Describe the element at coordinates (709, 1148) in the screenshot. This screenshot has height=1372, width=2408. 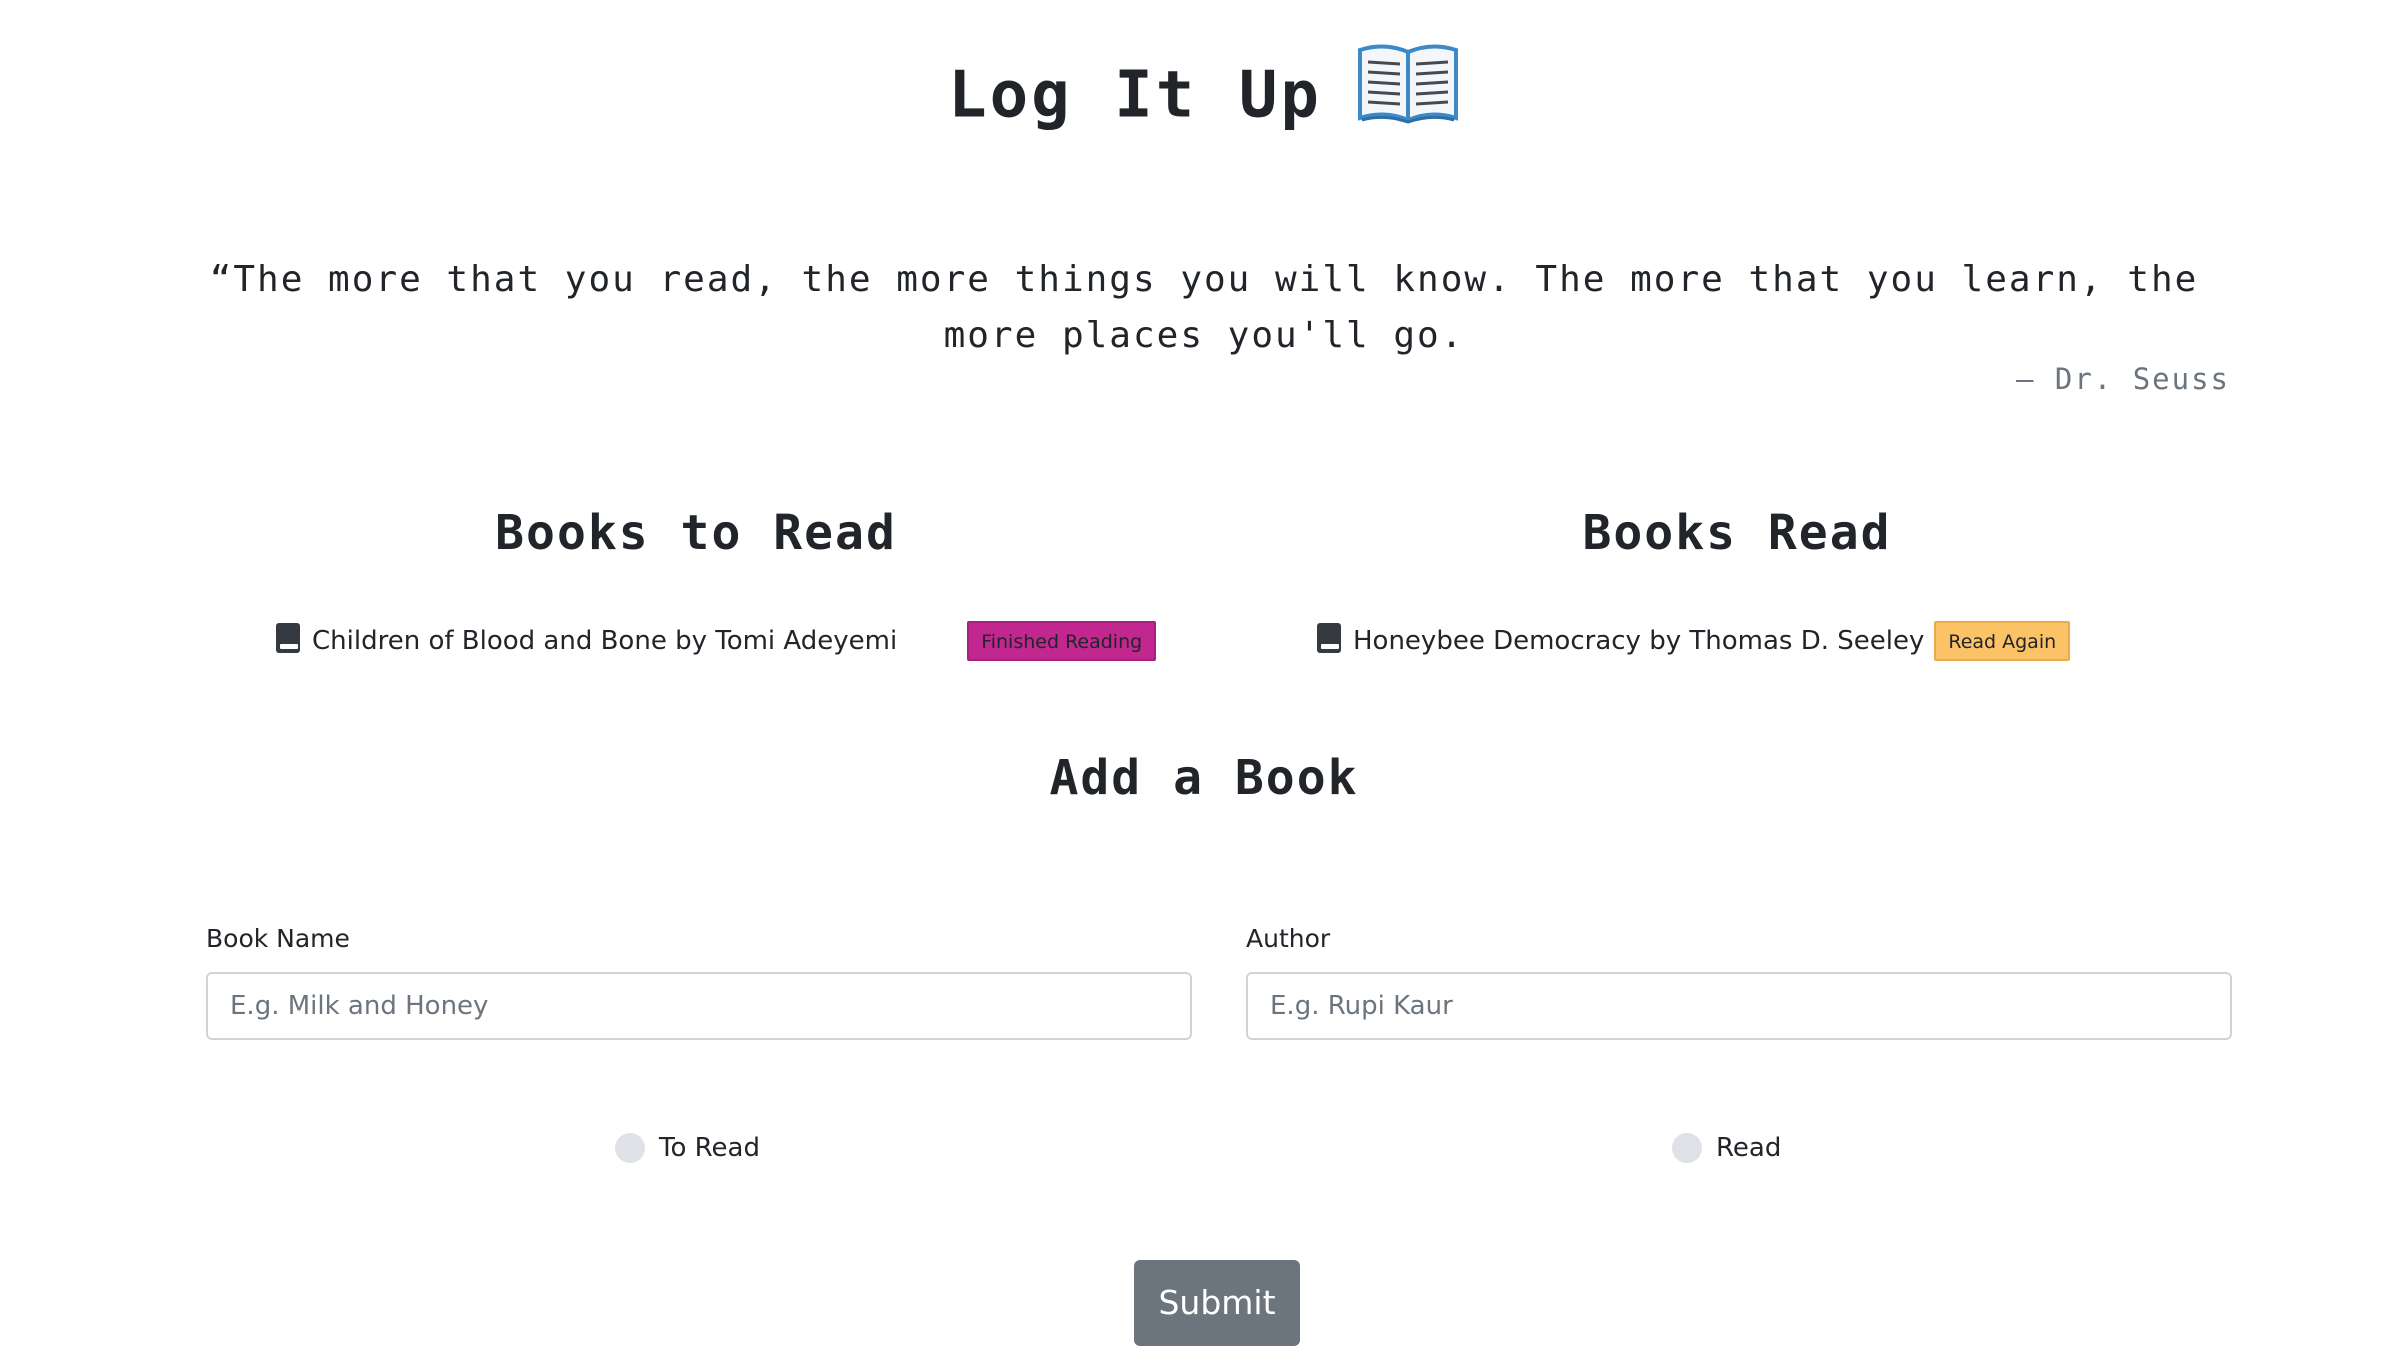
I see `to-read-radio-label: To Read` at that location.